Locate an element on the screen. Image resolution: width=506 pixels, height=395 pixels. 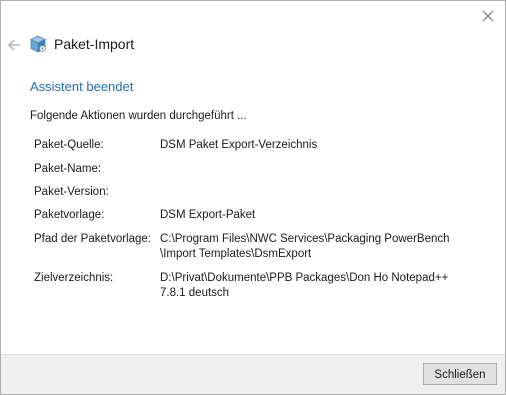
dialog-header: Paket-Import is located at coordinates (253, 45).